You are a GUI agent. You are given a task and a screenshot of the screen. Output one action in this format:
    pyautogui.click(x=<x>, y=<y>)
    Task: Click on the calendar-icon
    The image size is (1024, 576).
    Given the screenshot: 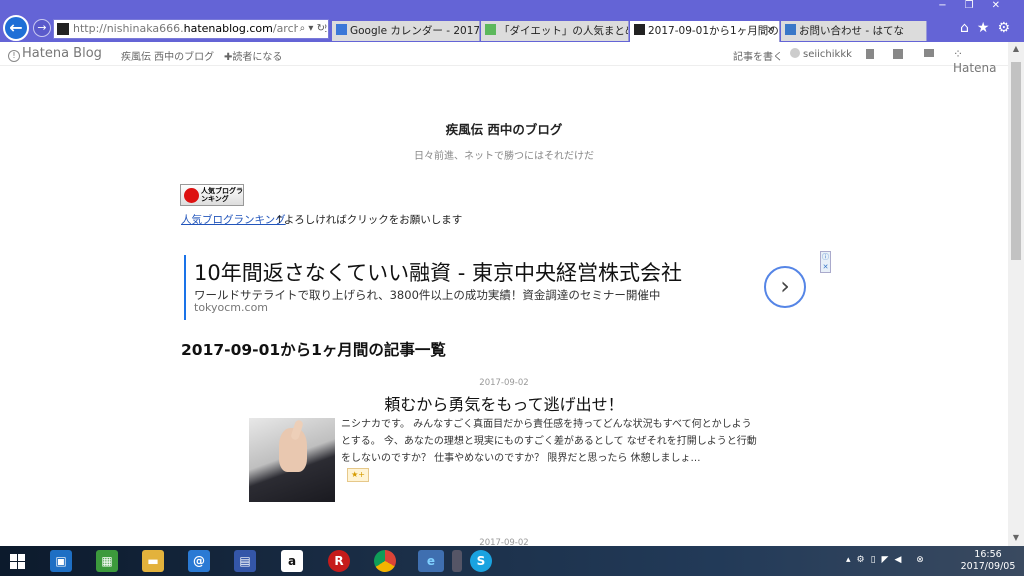 What is the action you would take?
    pyautogui.click(x=341, y=29)
    